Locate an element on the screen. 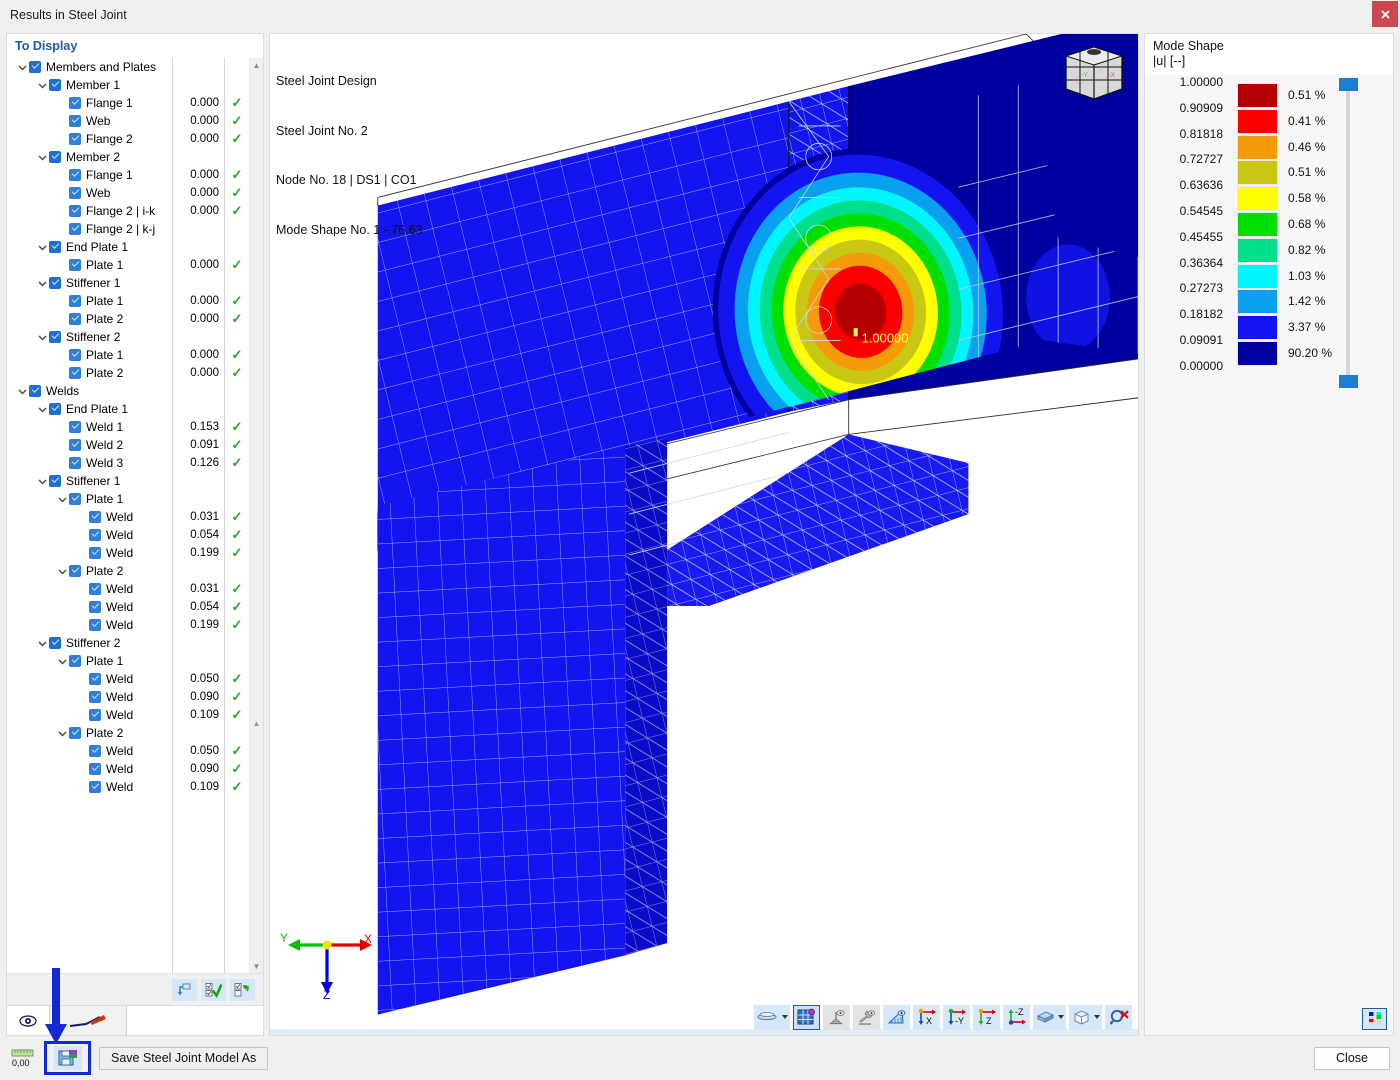 The image size is (1400, 1080). length-unit-button: 0,00 is located at coordinates (23, 1058).